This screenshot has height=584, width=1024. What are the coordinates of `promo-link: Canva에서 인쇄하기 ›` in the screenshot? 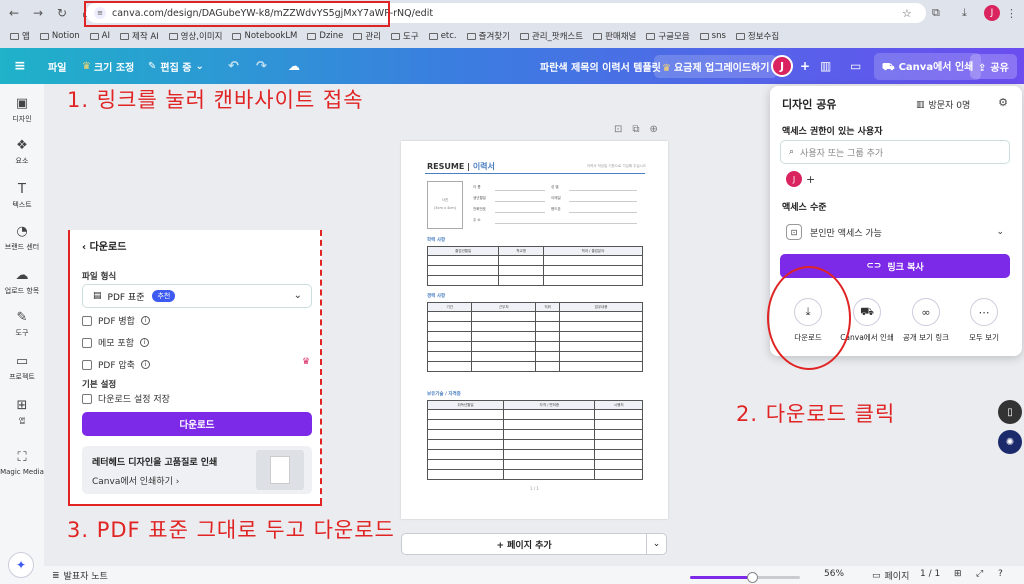 It's located at (135, 480).